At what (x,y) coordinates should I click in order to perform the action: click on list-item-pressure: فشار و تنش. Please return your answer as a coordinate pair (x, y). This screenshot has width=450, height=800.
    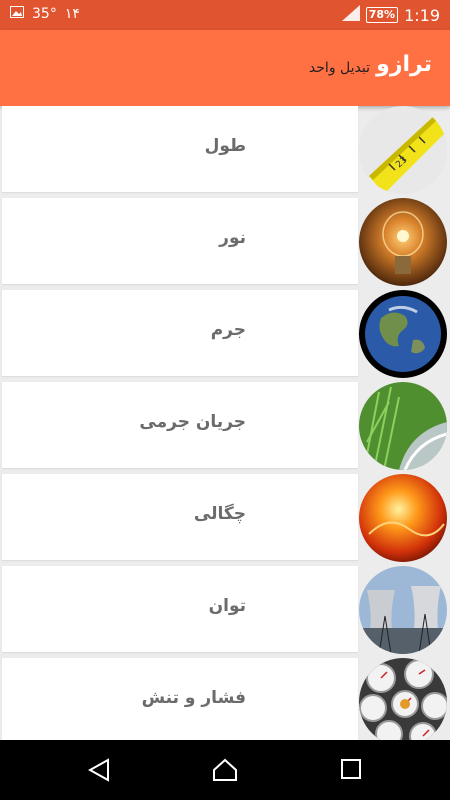
    Looking at the image, I should click on (225, 699).